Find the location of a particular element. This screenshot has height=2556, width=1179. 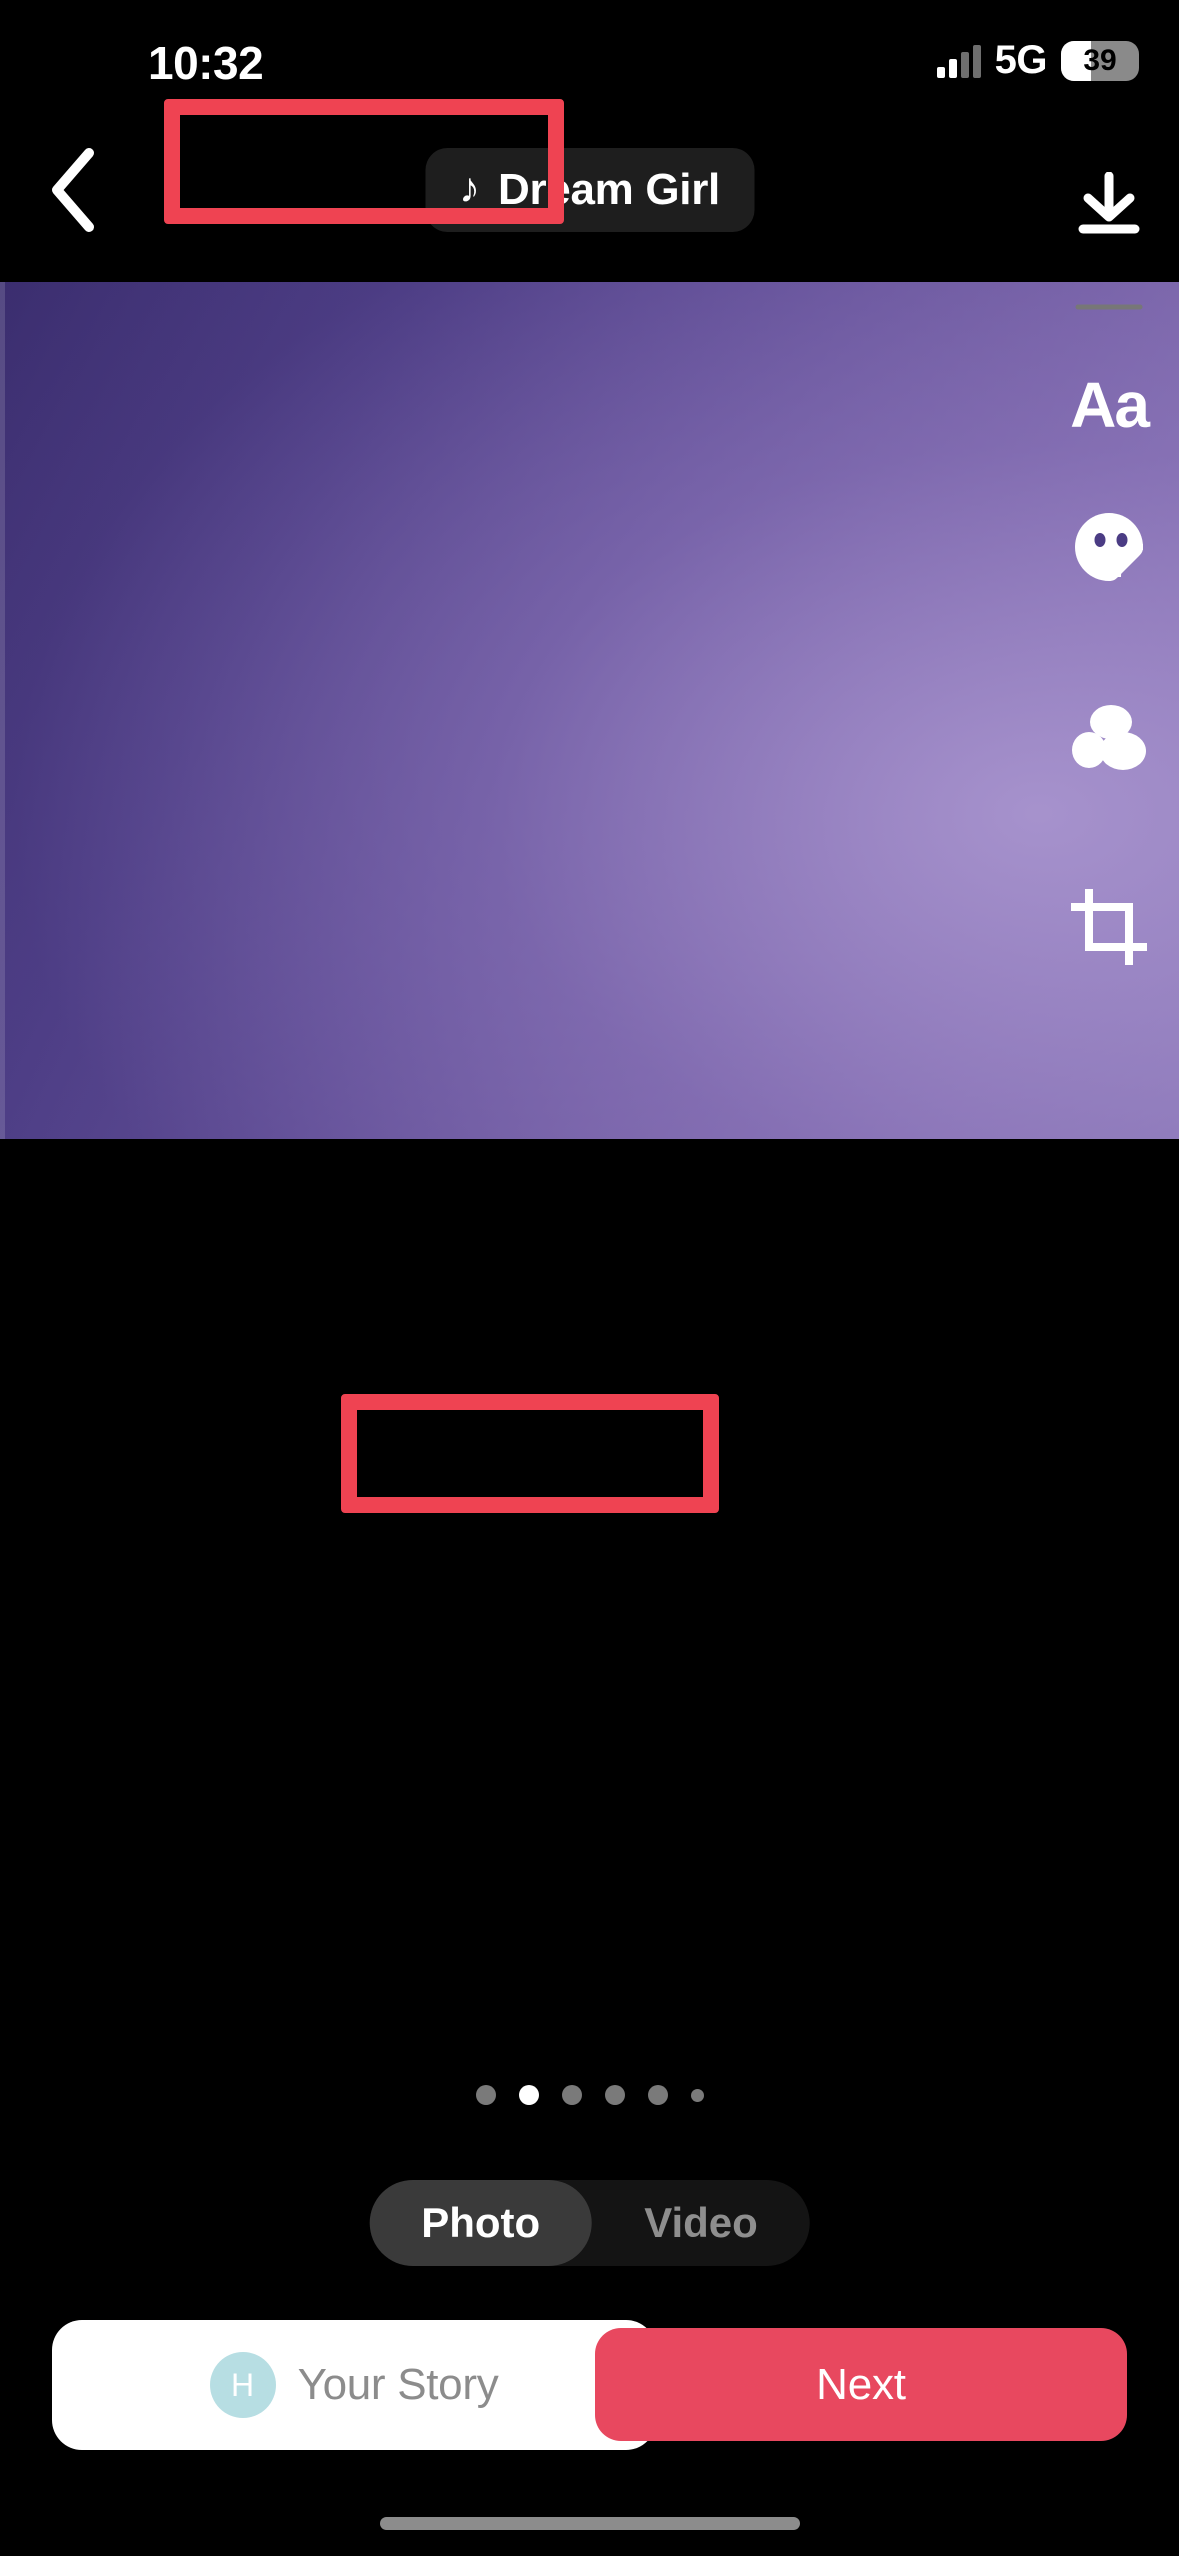

back-button is located at coordinates (72, 190).